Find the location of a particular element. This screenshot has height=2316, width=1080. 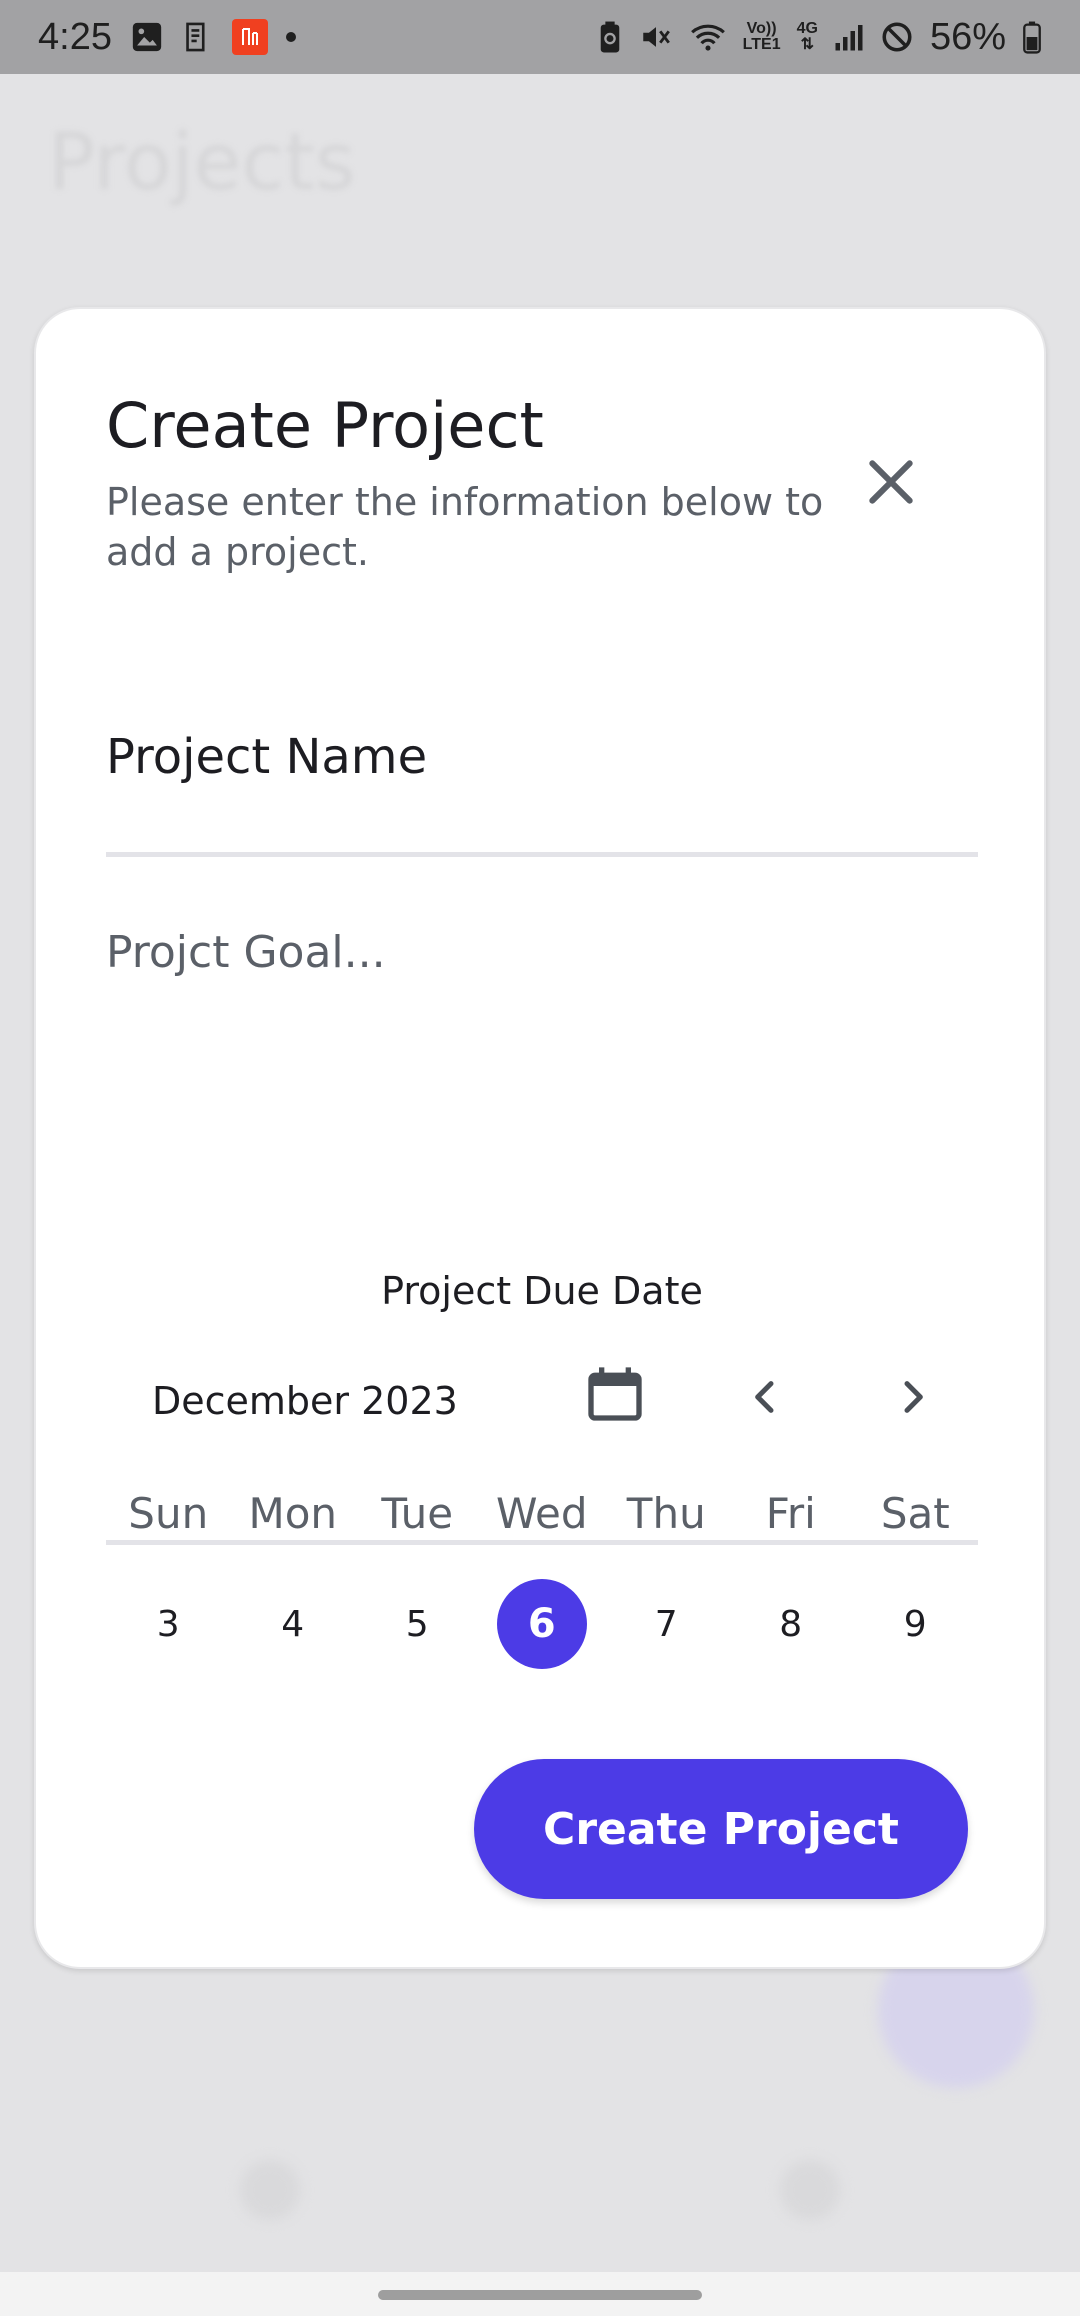

chevron-left-icon is located at coordinates (764, 1397).